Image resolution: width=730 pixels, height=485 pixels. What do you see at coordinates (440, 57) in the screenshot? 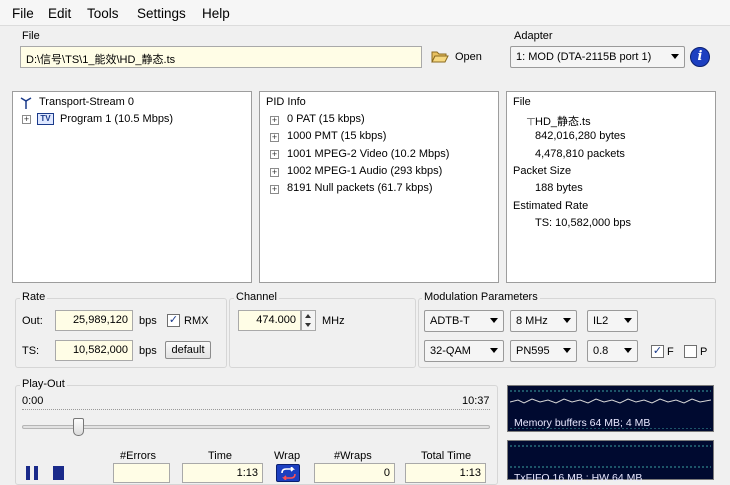
I see `folder-open-icon` at bounding box center [440, 57].